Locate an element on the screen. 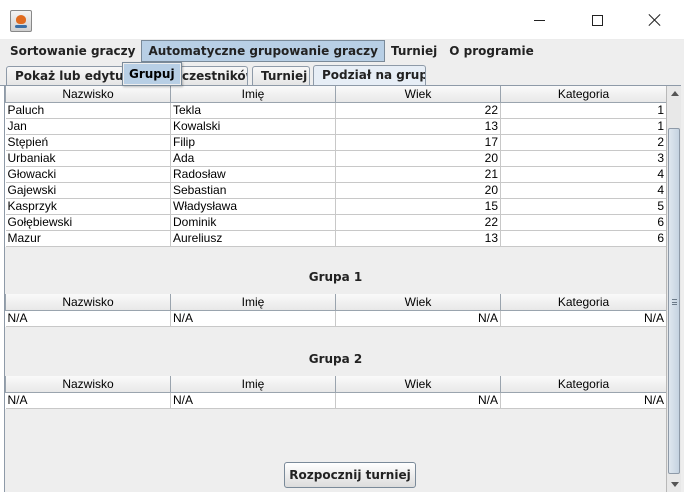 The image size is (684, 492). table-row: Paluch Tekla 22 1 is located at coordinates (335, 110).